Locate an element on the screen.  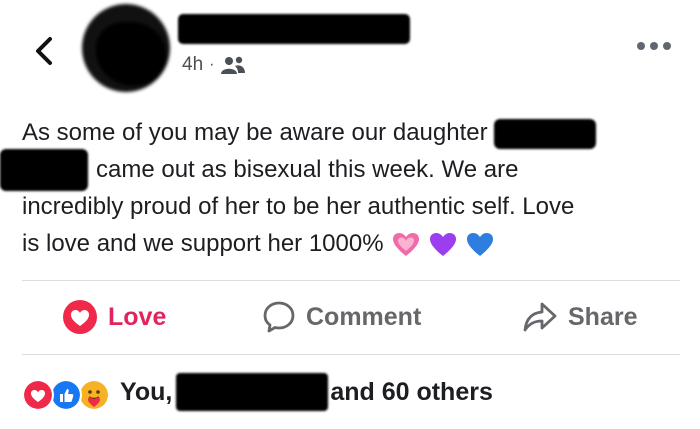
purple-heart-emoji is located at coordinates (442, 244).